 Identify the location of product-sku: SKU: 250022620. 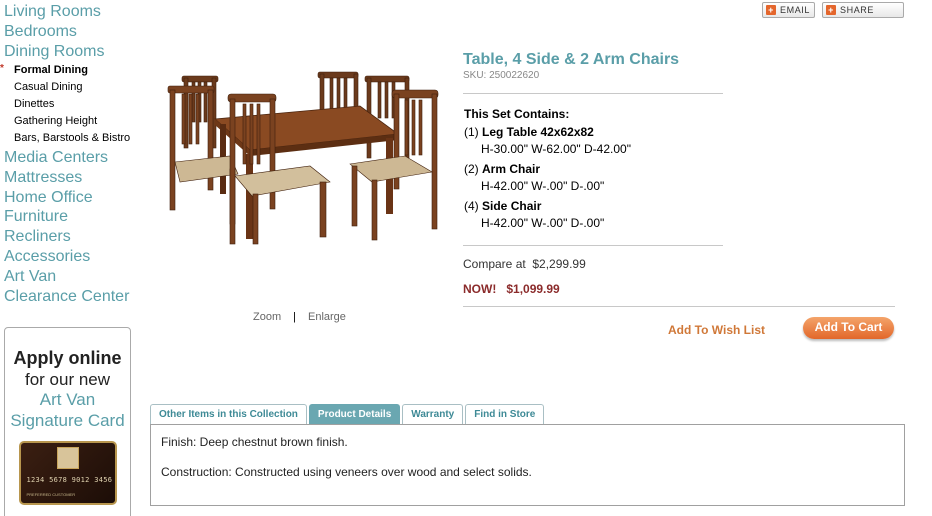
(501, 75).